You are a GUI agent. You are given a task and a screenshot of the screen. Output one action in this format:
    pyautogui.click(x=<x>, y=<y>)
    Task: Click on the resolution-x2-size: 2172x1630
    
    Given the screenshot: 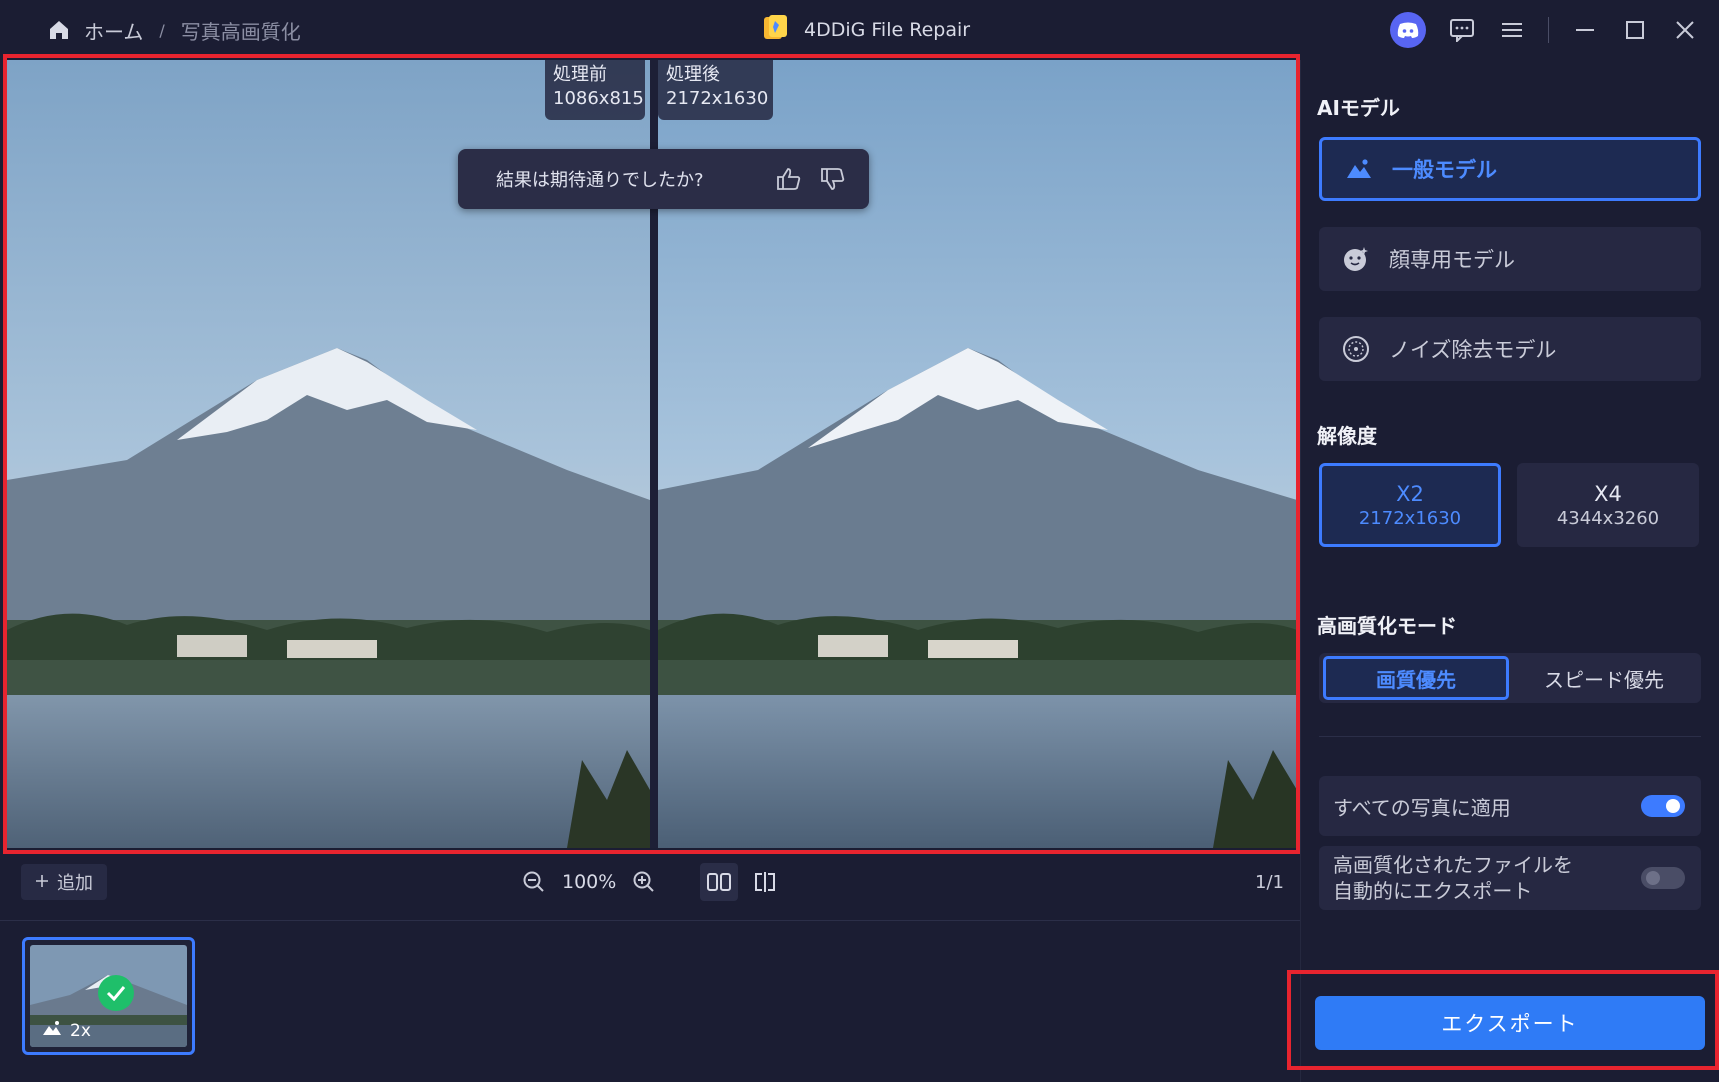 What is the action you would take?
    pyautogui.click(x=1410, y=518)
    